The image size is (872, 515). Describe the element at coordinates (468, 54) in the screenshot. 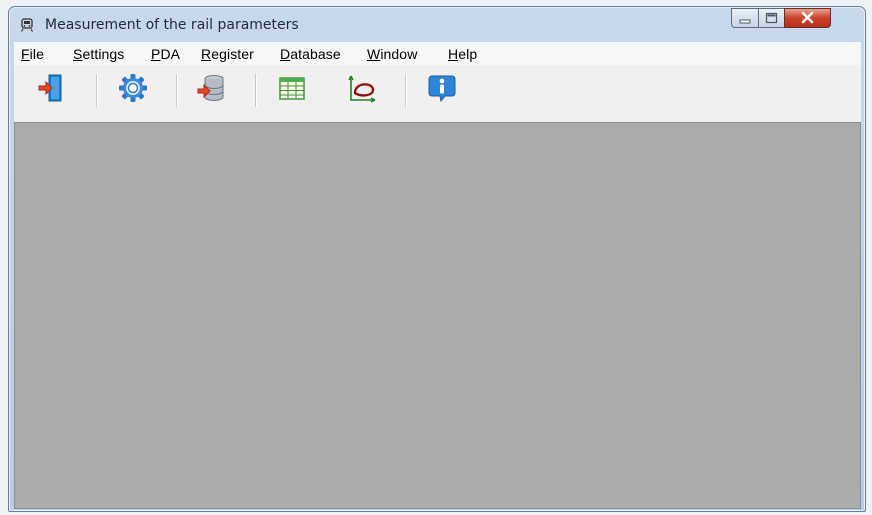

I see `menu-help-rest: elp` at that location.